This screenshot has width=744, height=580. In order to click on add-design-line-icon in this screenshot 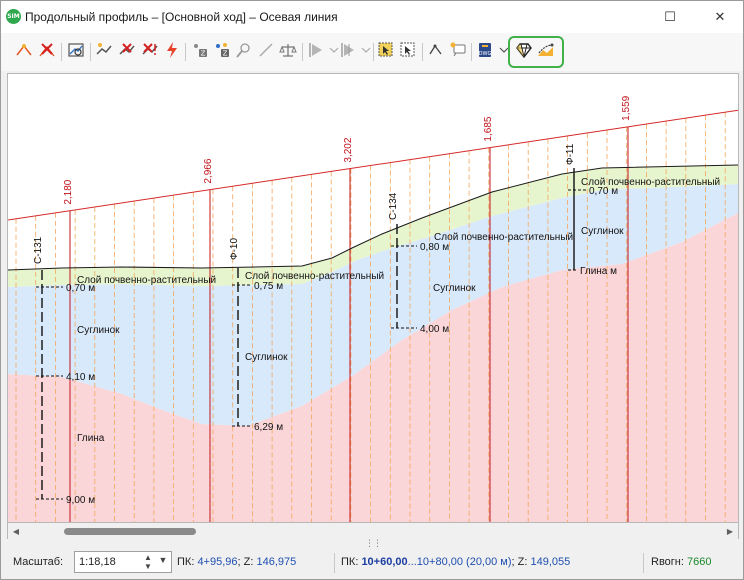, I will do `click(104, 50)`.